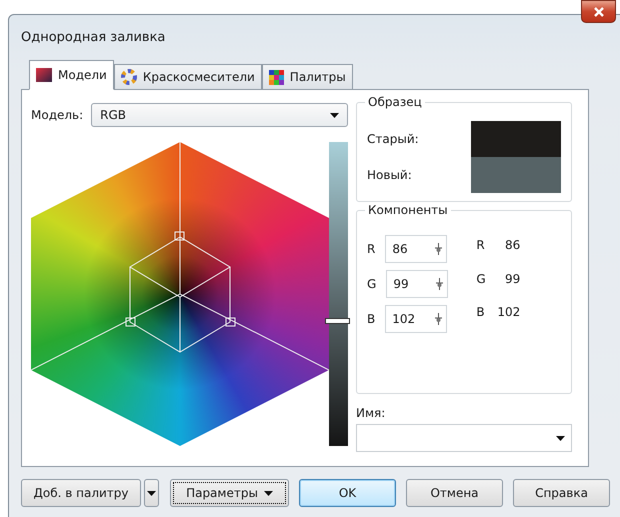  Describe the element at coordinates (93, 37) in the screenshot. I see `window-title: Однородная заливка` at that location.